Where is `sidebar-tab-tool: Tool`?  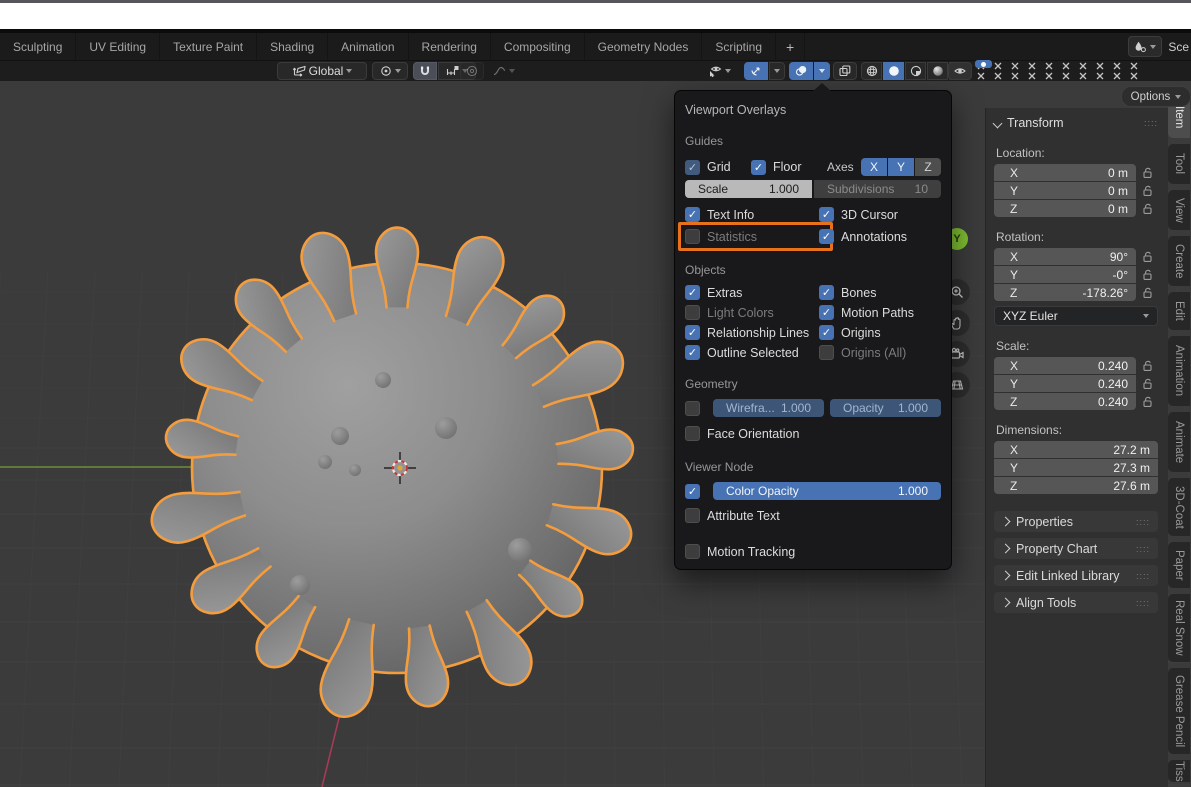 sidebar-tab-tool: Tool is located at coordinates (1179, 164).